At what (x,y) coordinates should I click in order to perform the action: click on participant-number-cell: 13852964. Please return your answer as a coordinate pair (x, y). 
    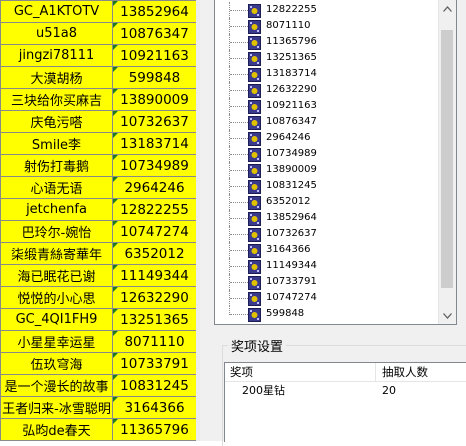
    Looking at the image, I should click on (154, 11).